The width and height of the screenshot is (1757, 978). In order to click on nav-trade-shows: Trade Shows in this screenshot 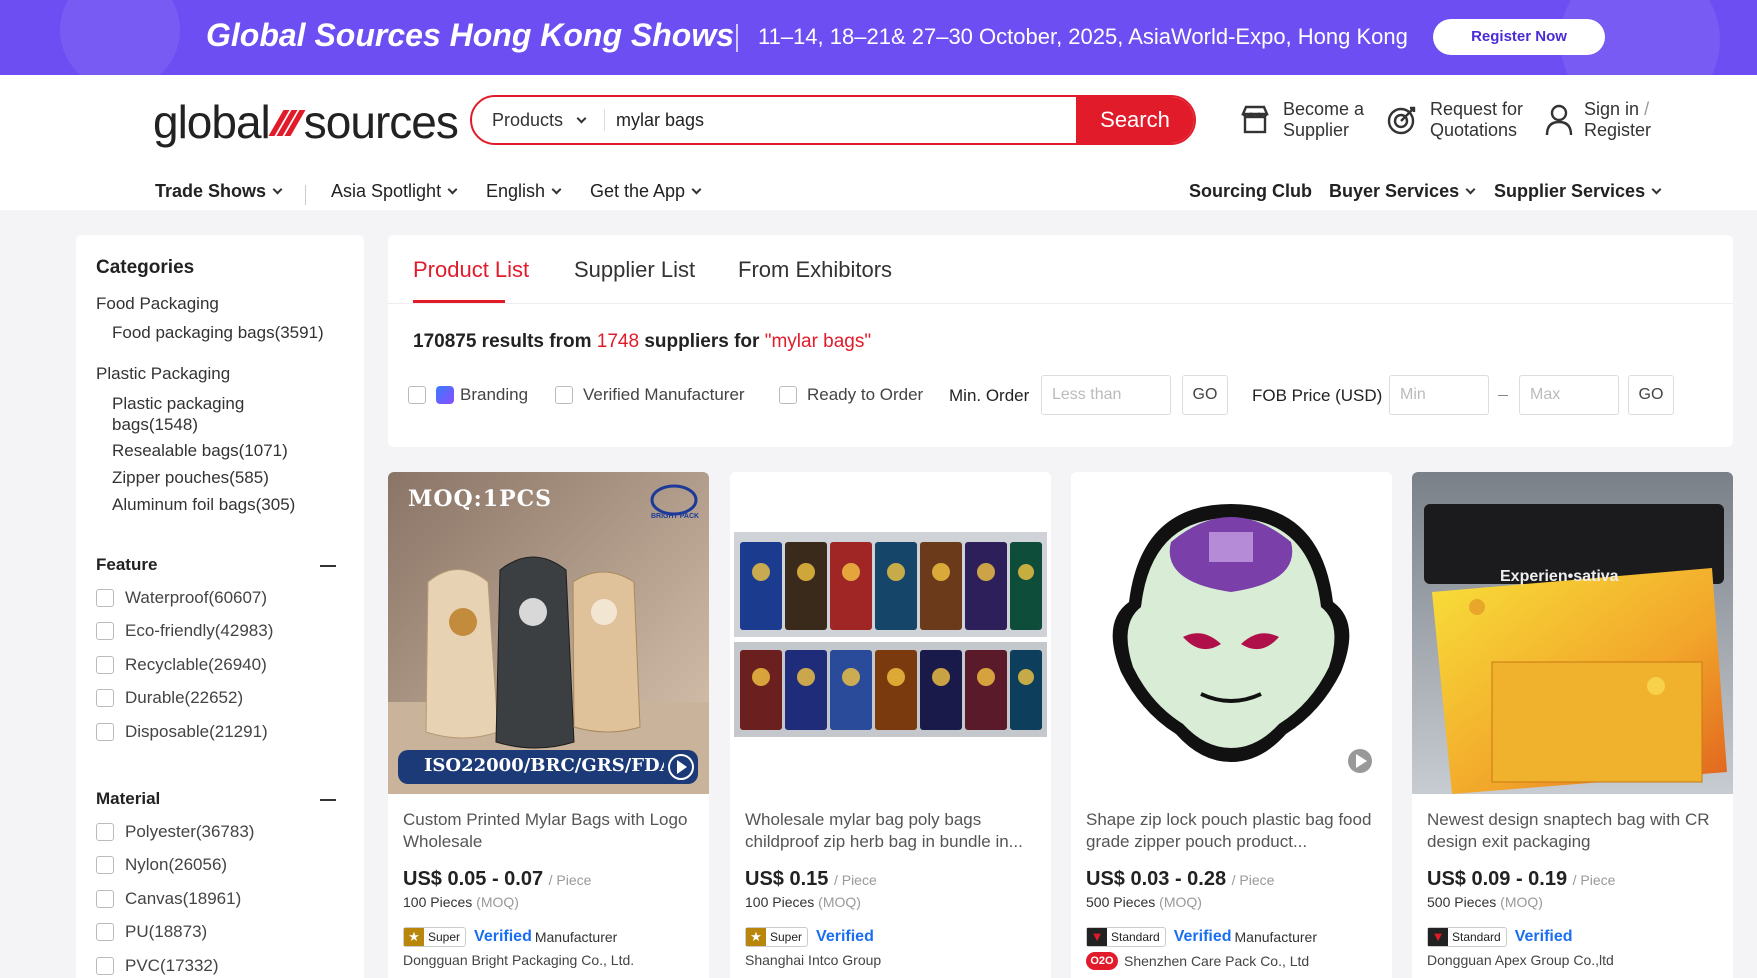, I will do `click(219, 191)`.